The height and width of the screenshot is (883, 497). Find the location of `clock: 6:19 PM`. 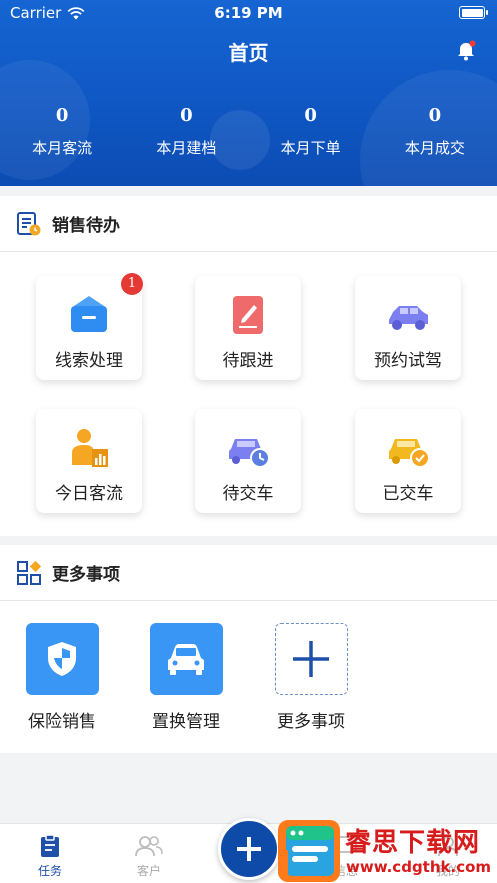

clock: 6:19 PM is located at coordinates (248, 13).